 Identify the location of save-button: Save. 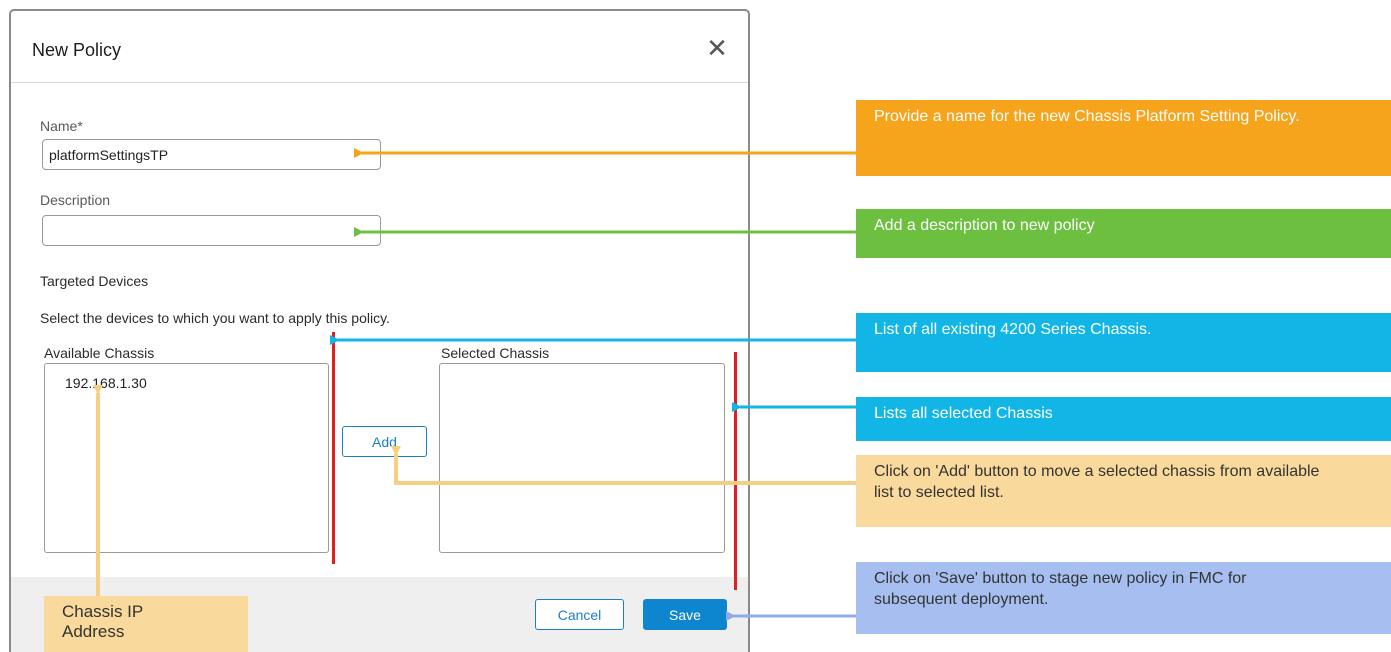
(685, 614).